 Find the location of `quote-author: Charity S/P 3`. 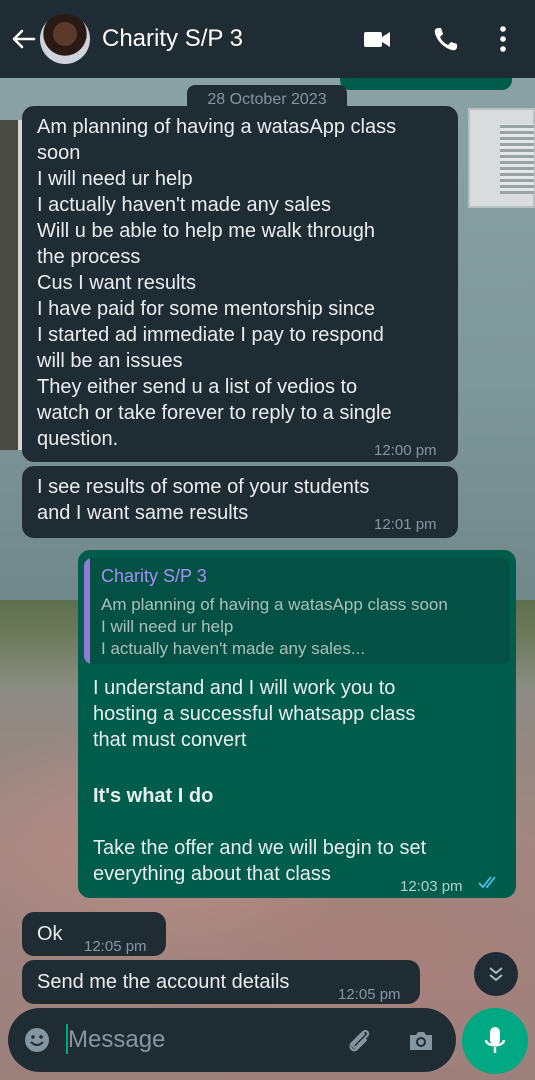

quote-author: Charity S/P 3 is located at coordinates (154, 576).